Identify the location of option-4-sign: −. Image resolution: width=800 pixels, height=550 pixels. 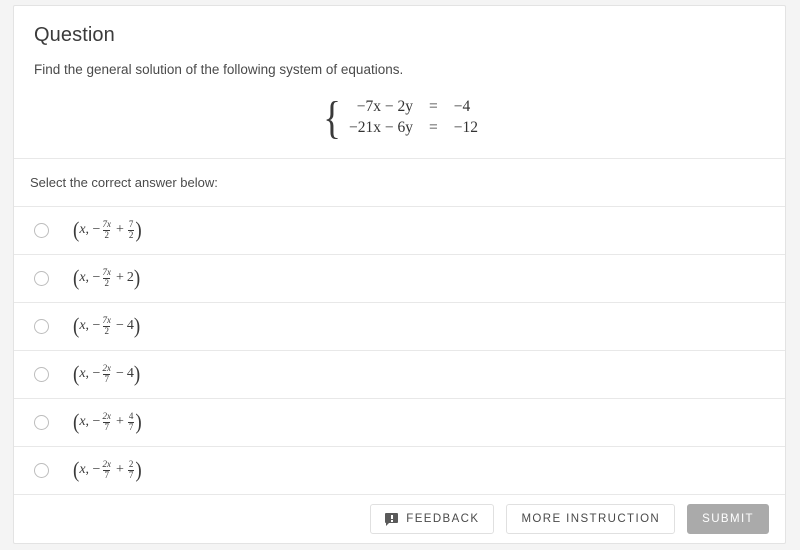
(96, 374).